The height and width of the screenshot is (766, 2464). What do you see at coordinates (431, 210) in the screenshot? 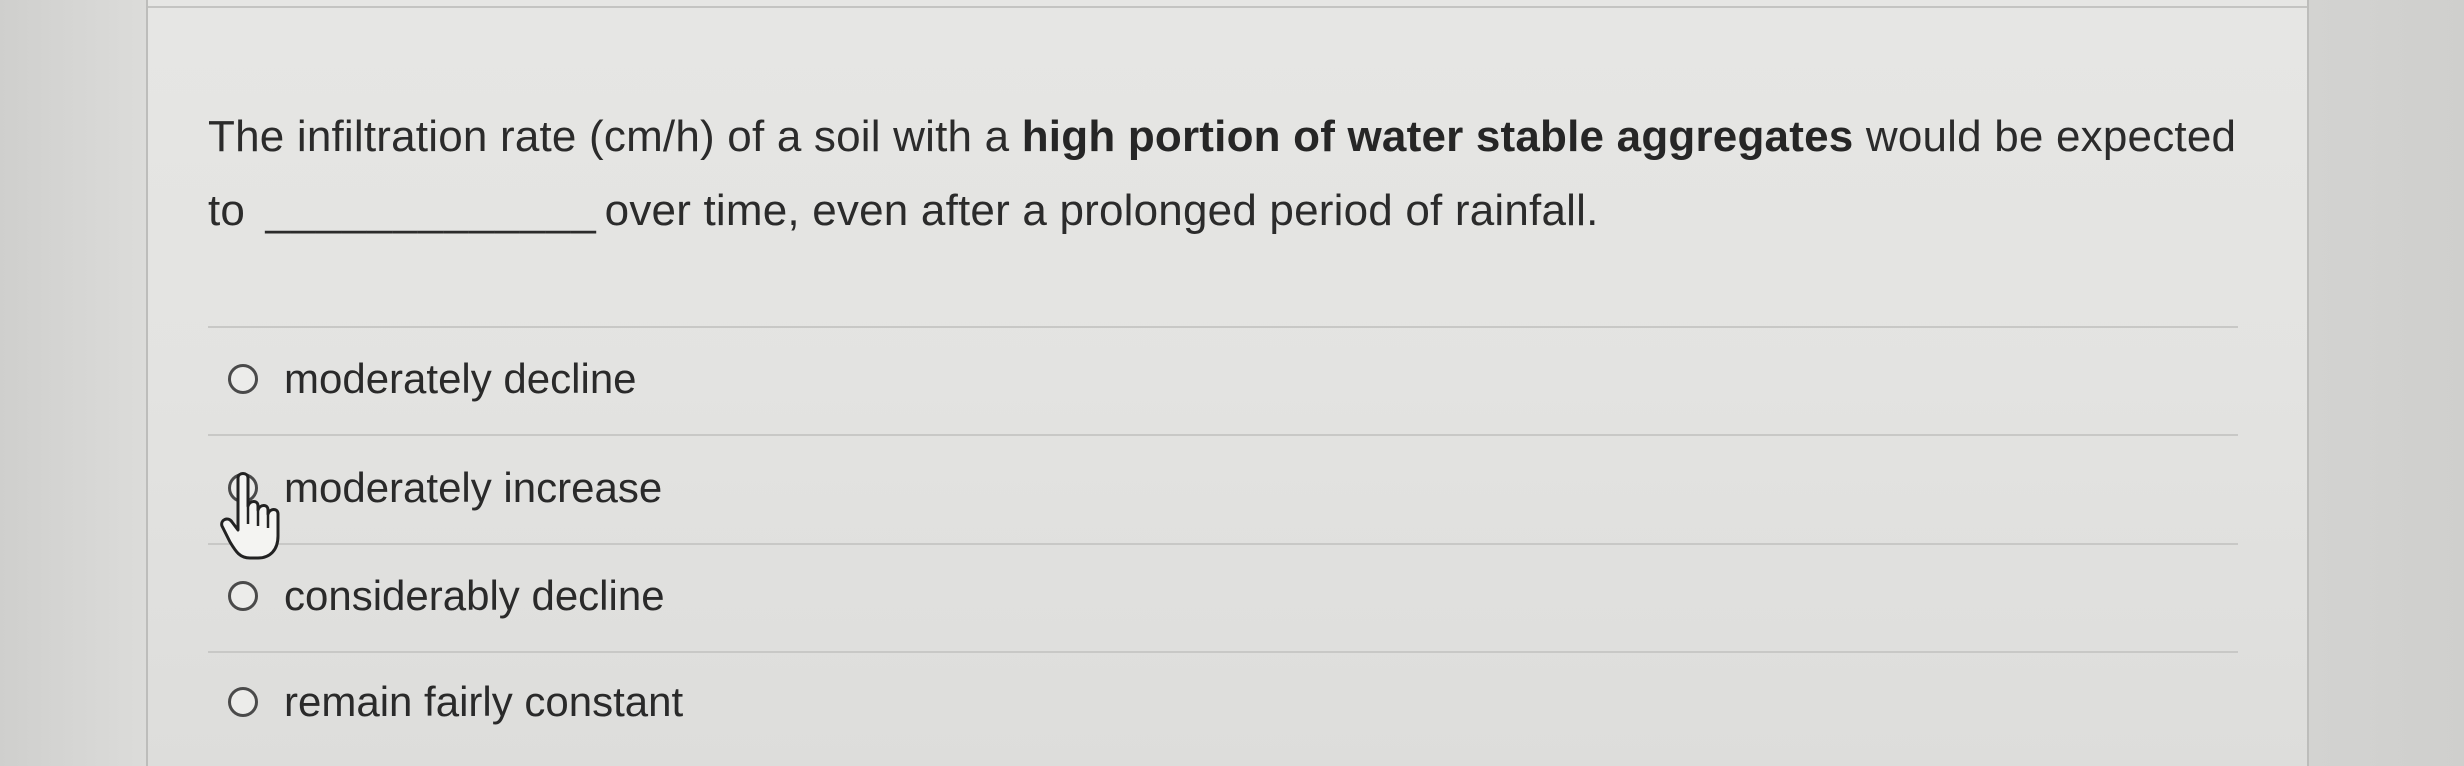
I see `question-blank: _____________` at bounding box center [431, 210].